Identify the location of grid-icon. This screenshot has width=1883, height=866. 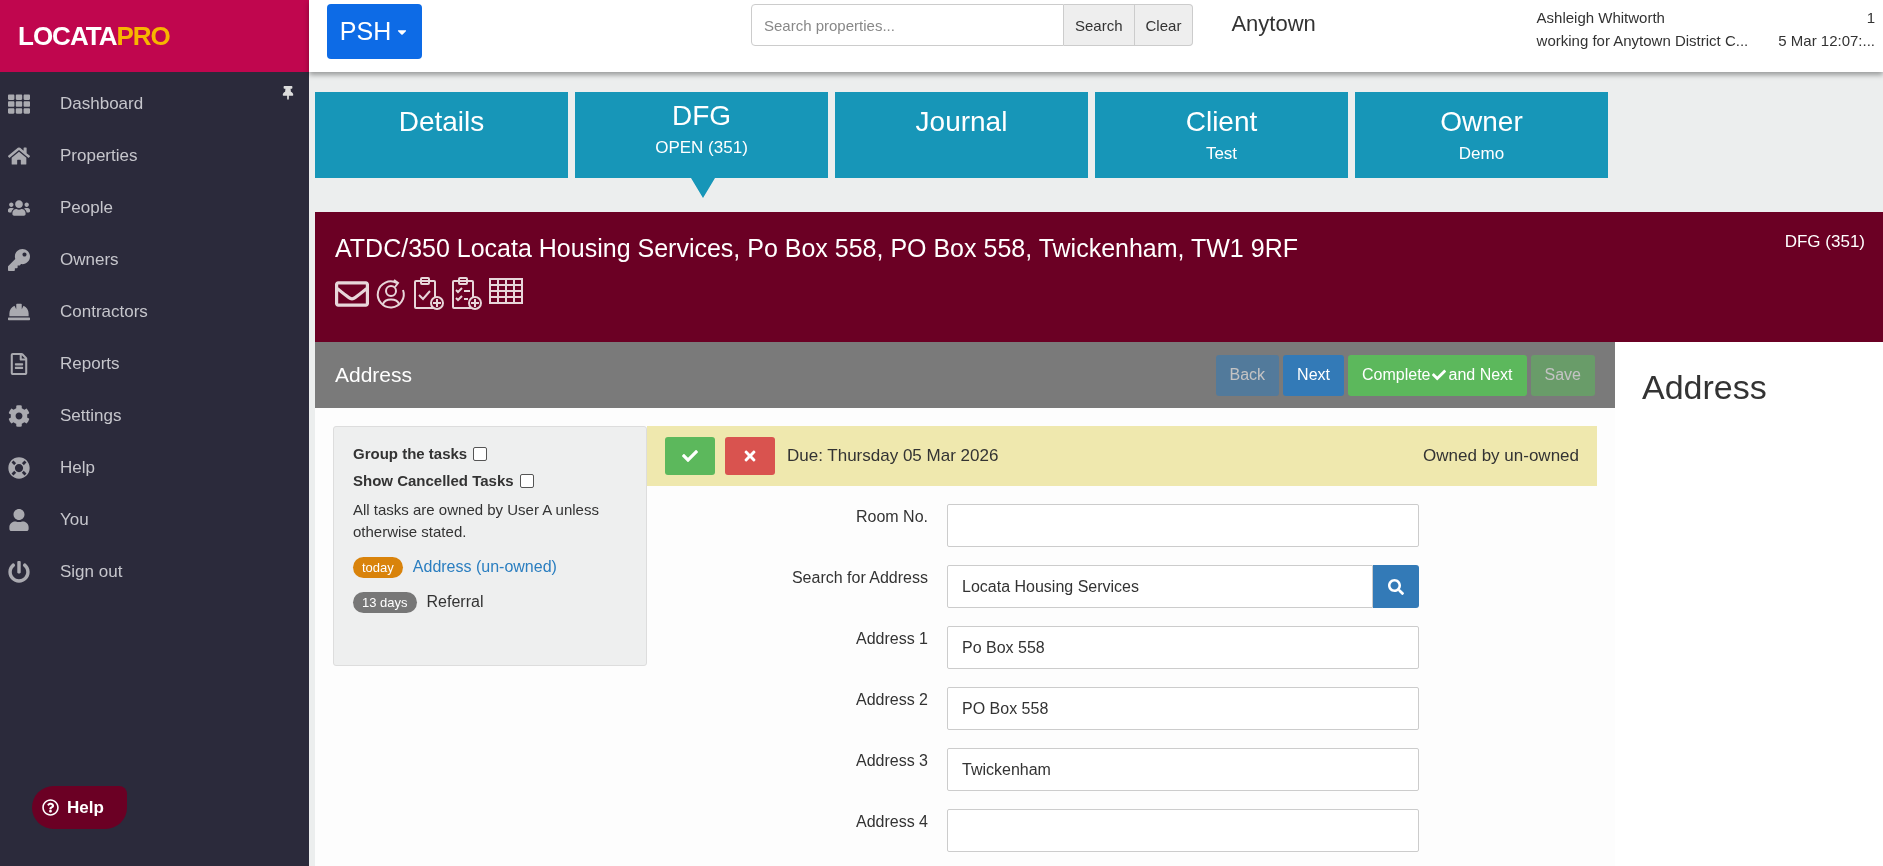
(19, 104).